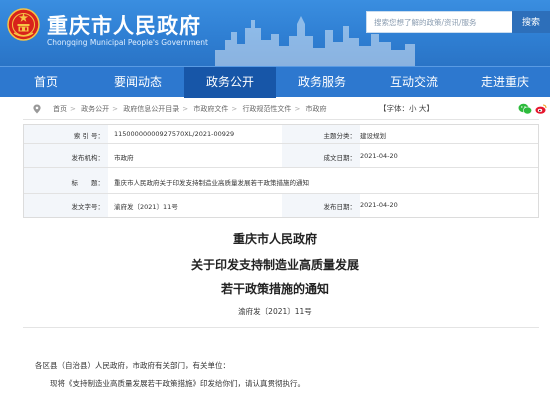 This screenshot has width=550, height=401. Describe the element at coordinates (525, 109) in the screenshot. I see `wechat-share-icon` at that location.